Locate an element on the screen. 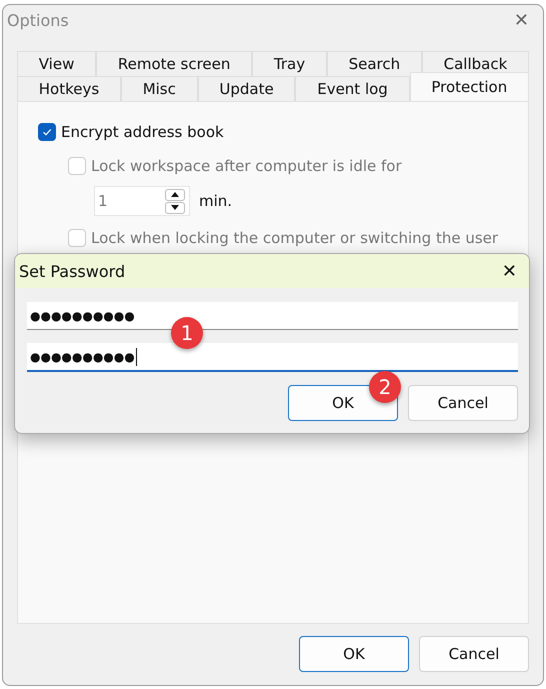 This screenshot has height=689, width=546. checkbox is located at coordinates (47, 132).